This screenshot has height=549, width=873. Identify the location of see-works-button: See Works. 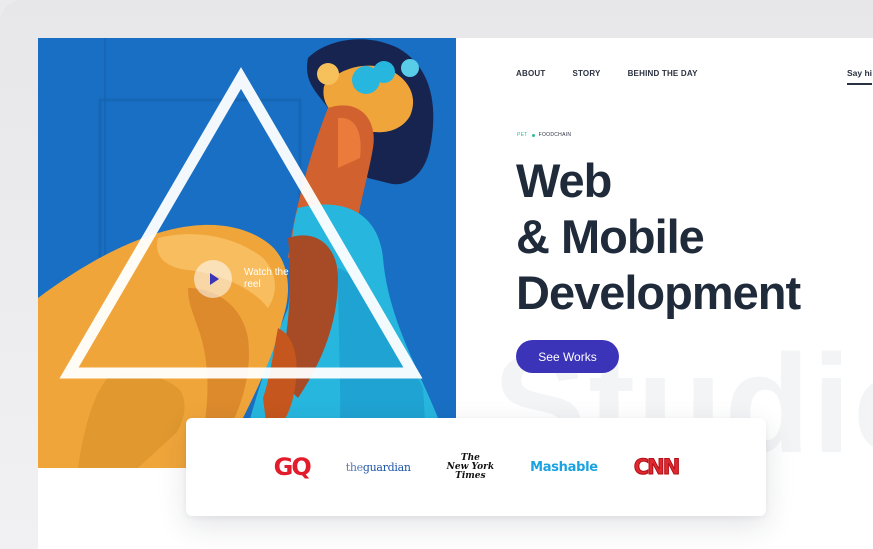
(567, 356).